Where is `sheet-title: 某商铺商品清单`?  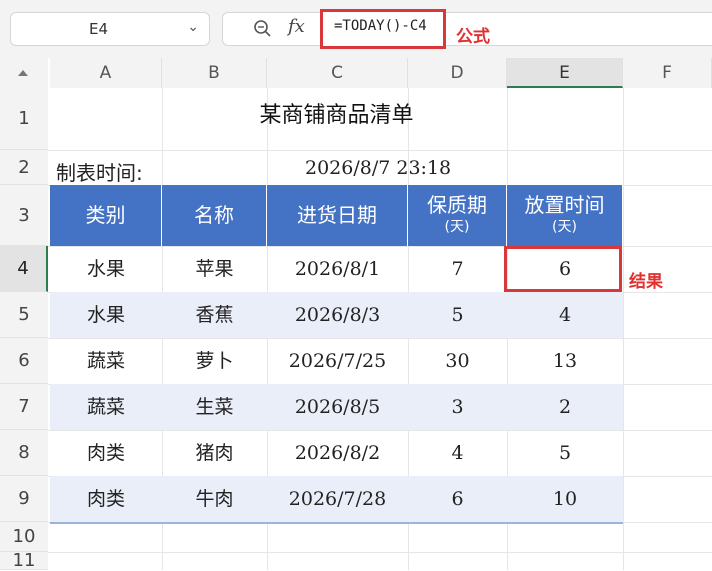
sheet-title: 某商铺商品清单 is located at coordinates (336, 115).